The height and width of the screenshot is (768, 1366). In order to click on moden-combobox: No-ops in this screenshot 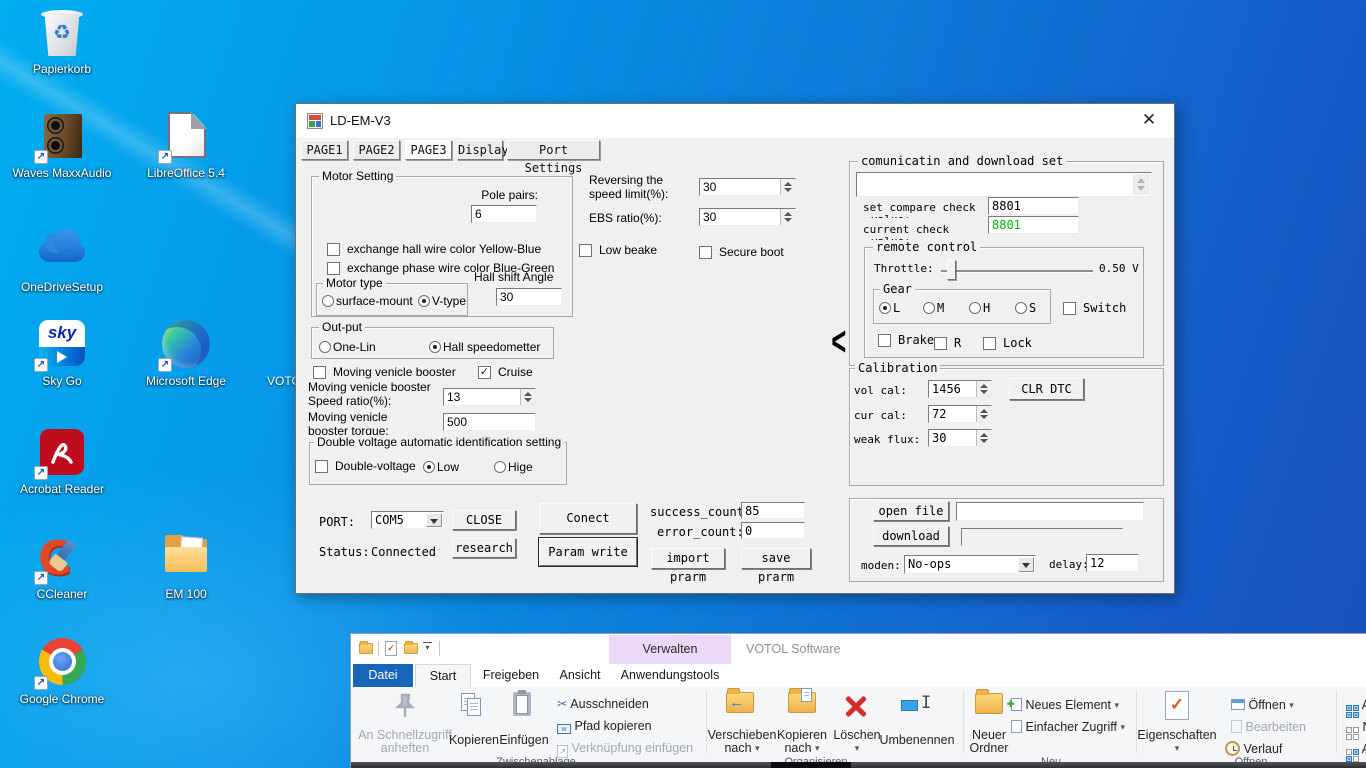, I will do `click(970, 564)`.